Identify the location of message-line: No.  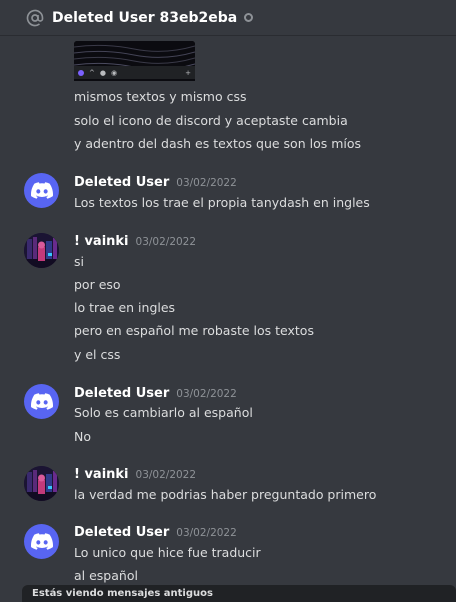
(82, 436).